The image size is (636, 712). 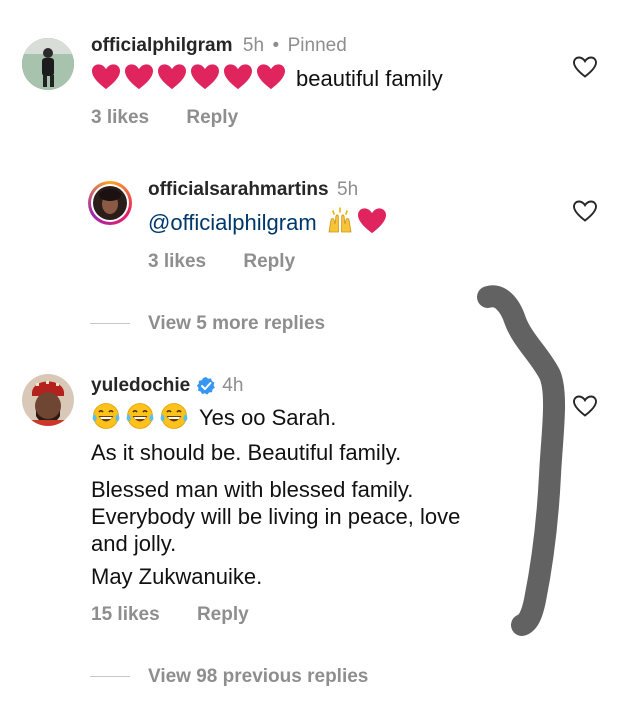 What do you see at coordinates (340, 223) in the screenshot?
I see `raising-hands-icon` at bounding box center [340, 223].